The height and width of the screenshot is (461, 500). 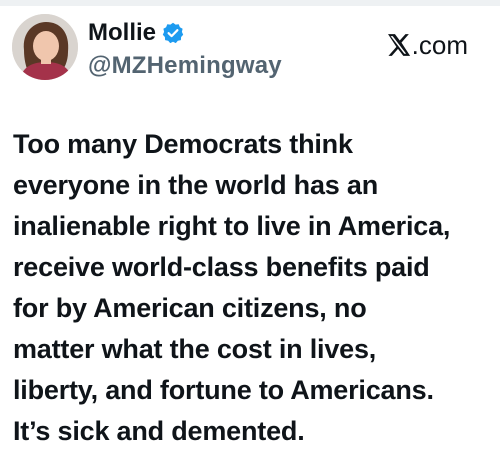 What do you see at coordinates (185, 49) in the screenshot?
I see `author-identity: Mollie @MZHemingway` at bounding box center [185, 49].